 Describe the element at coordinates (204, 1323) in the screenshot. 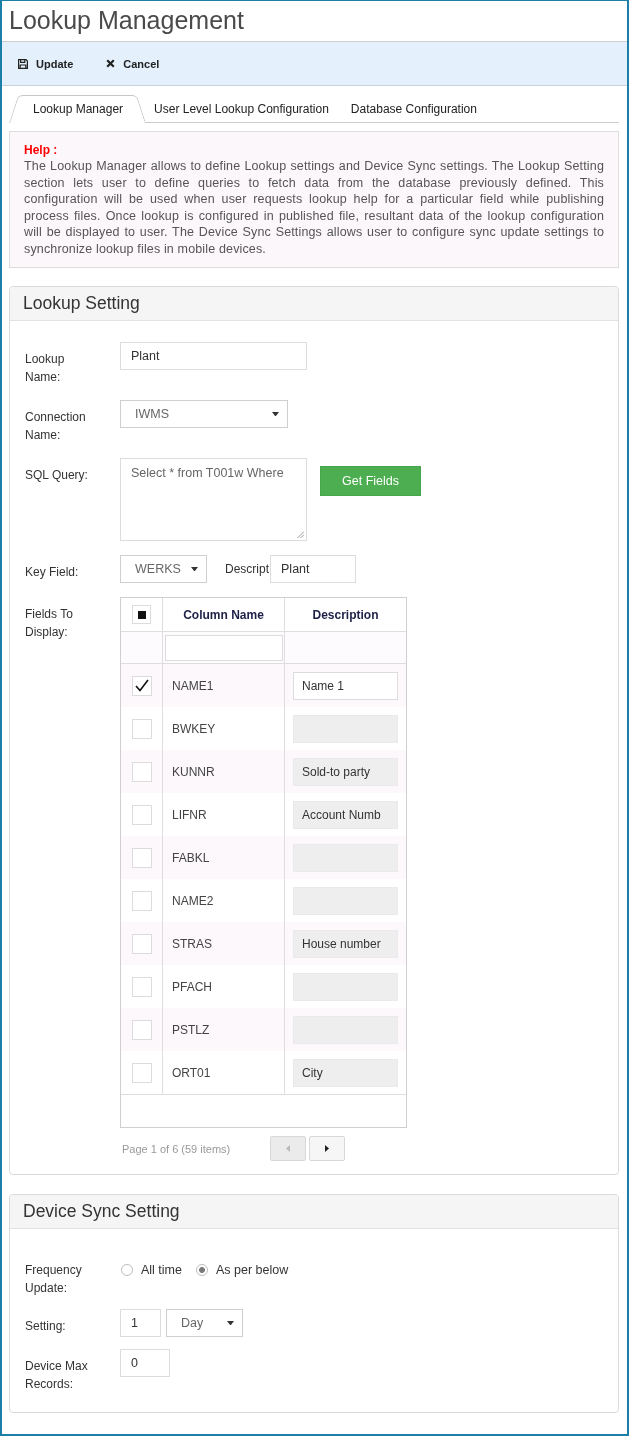

I see `unit-select: Day` at that location.